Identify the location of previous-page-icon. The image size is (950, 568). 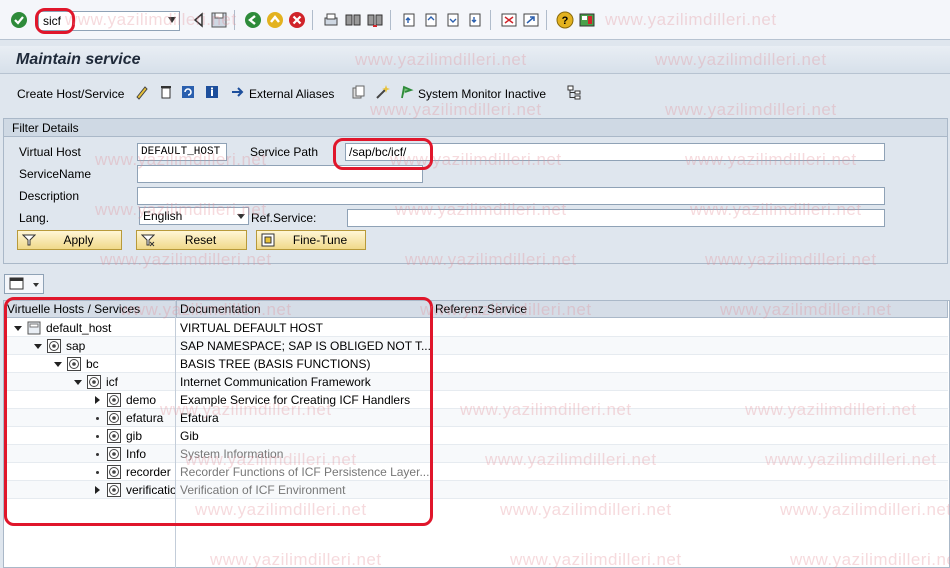
(431, 20).